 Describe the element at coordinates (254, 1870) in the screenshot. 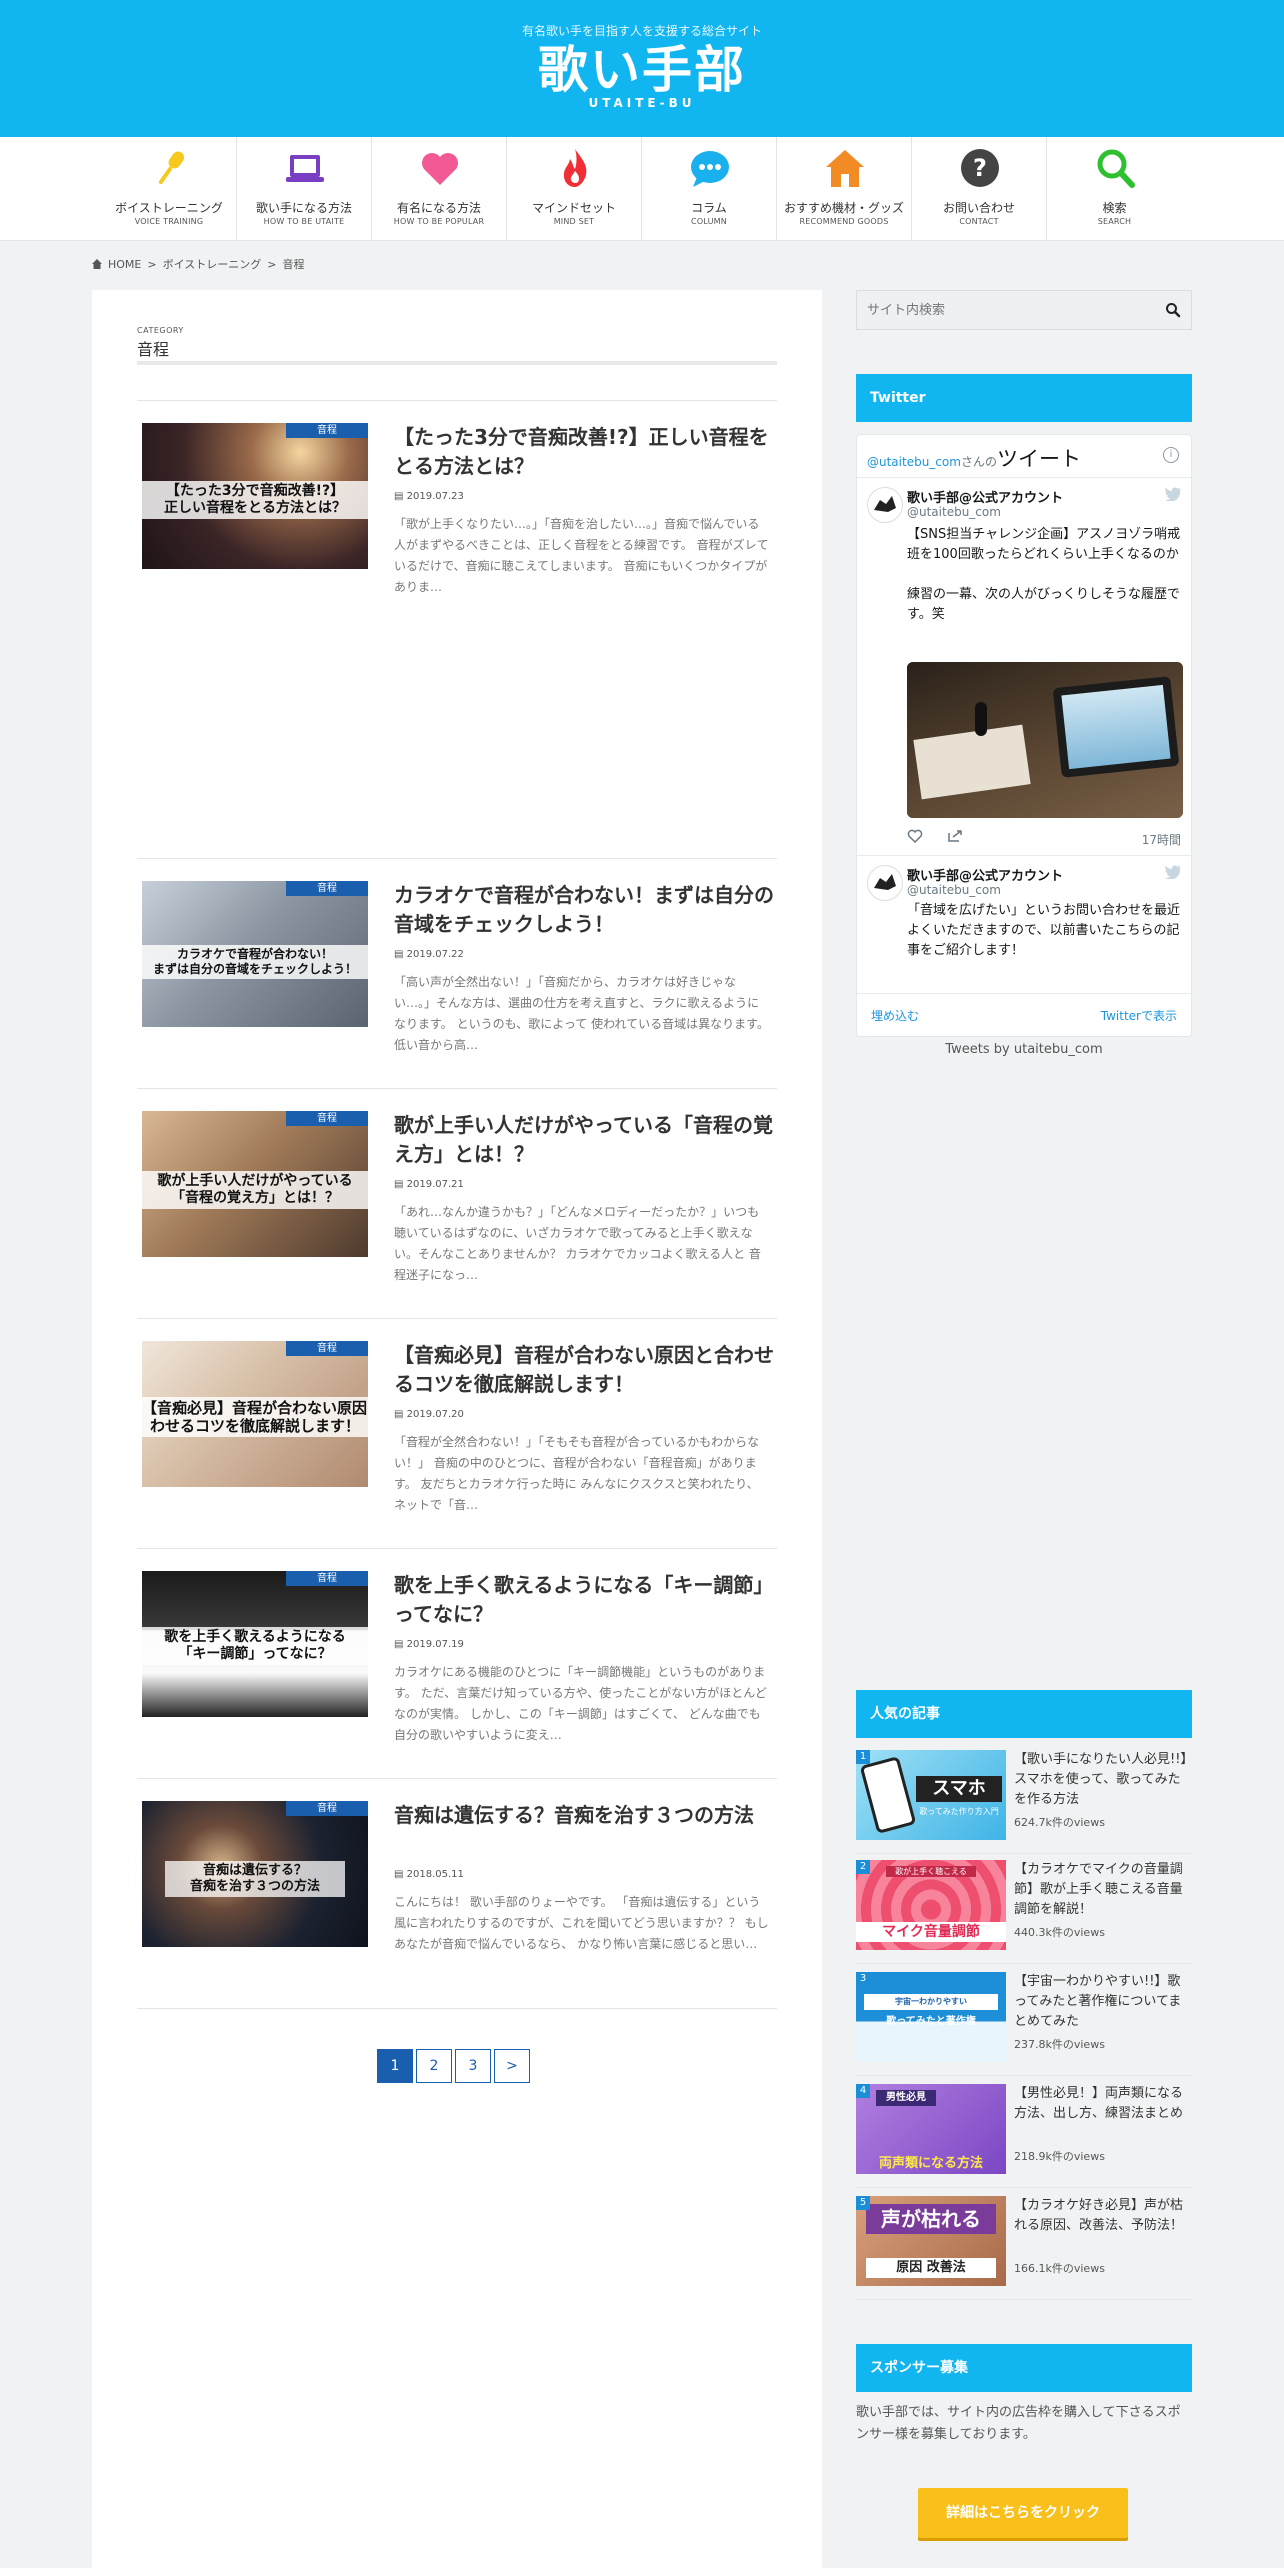

I see `thumb-caption-line: 音痴は遺伝する？` at that location.